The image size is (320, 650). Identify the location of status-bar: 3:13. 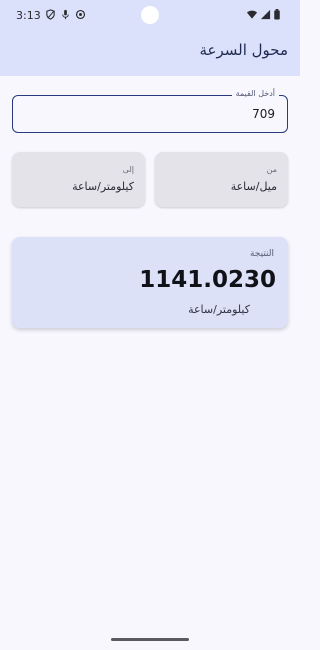
(150, 15).